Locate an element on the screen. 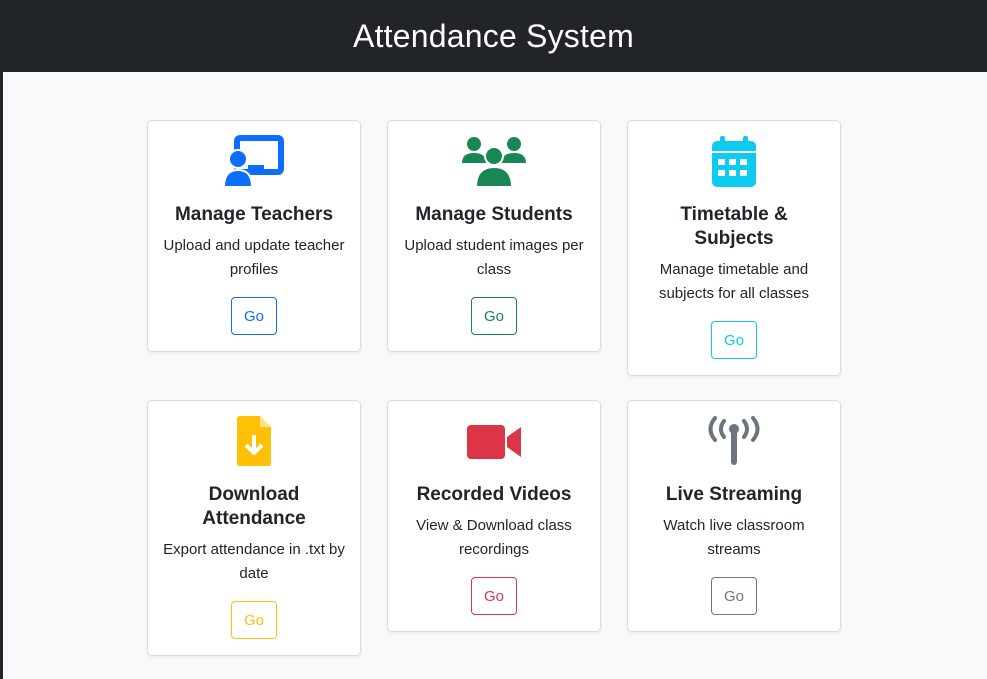 This screenshot has width=987, height=679. window-edge is located at coordinates (1, 339).